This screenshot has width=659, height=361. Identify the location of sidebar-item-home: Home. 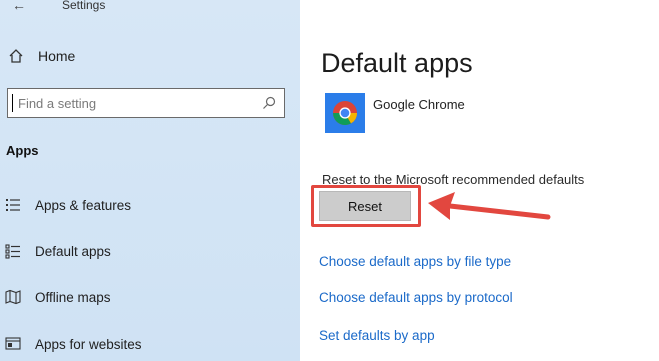
(41, 56).